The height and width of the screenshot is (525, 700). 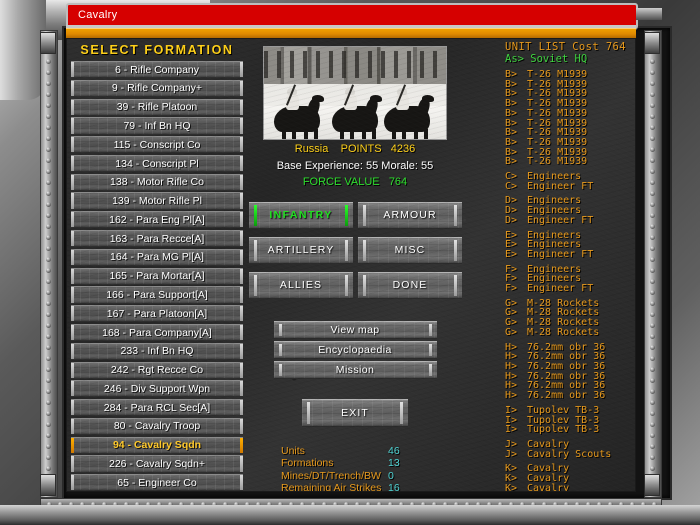 I want to click on category-button-allies: ALLIES, so click(x=301, y=285).